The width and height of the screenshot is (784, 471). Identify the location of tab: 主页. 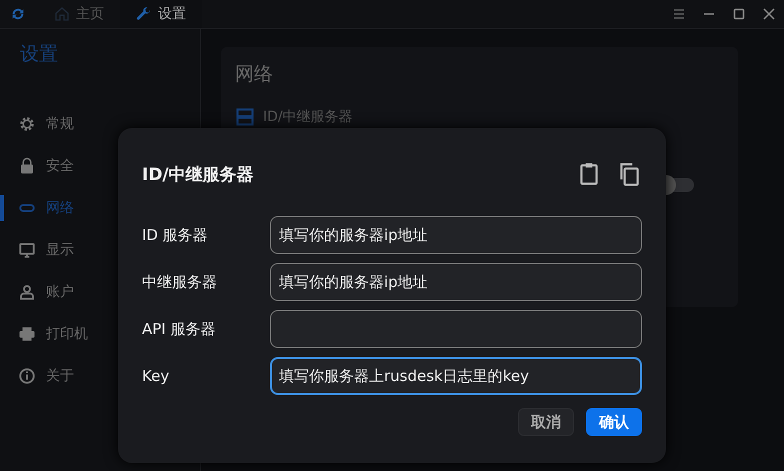
(79, 14).